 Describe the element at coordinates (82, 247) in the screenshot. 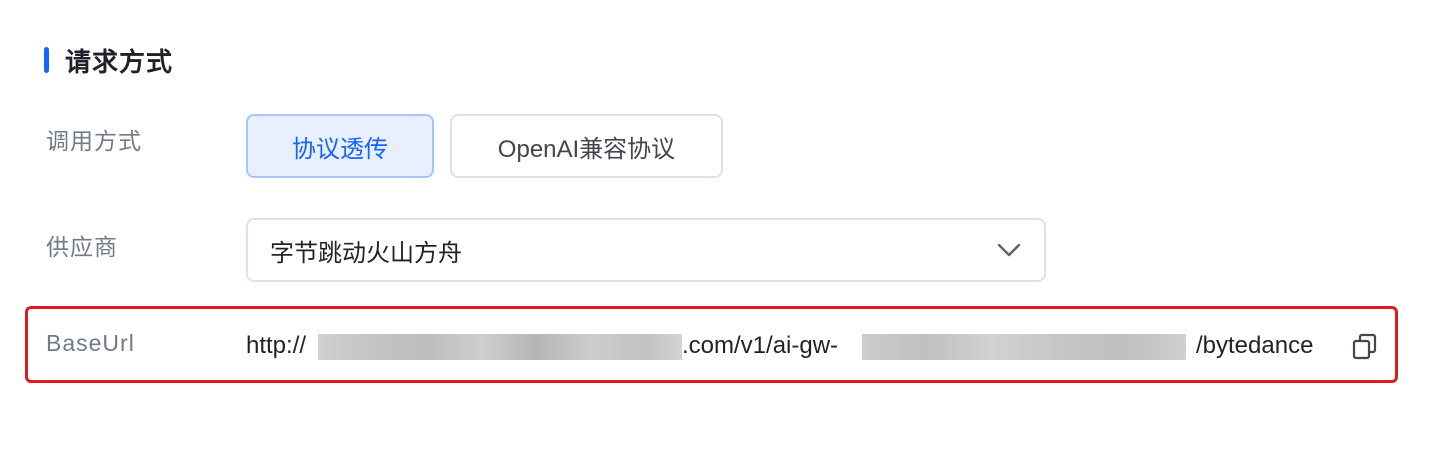

I see `provider-label: 供应商` at that location.